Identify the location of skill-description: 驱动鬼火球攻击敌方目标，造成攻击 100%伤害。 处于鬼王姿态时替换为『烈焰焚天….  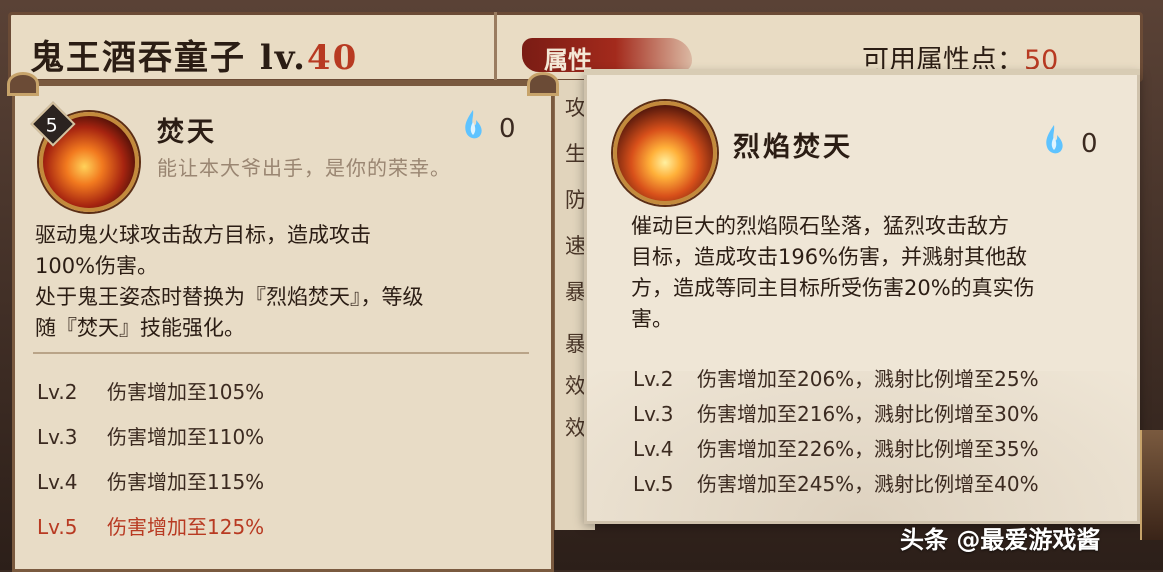
(229, 281).